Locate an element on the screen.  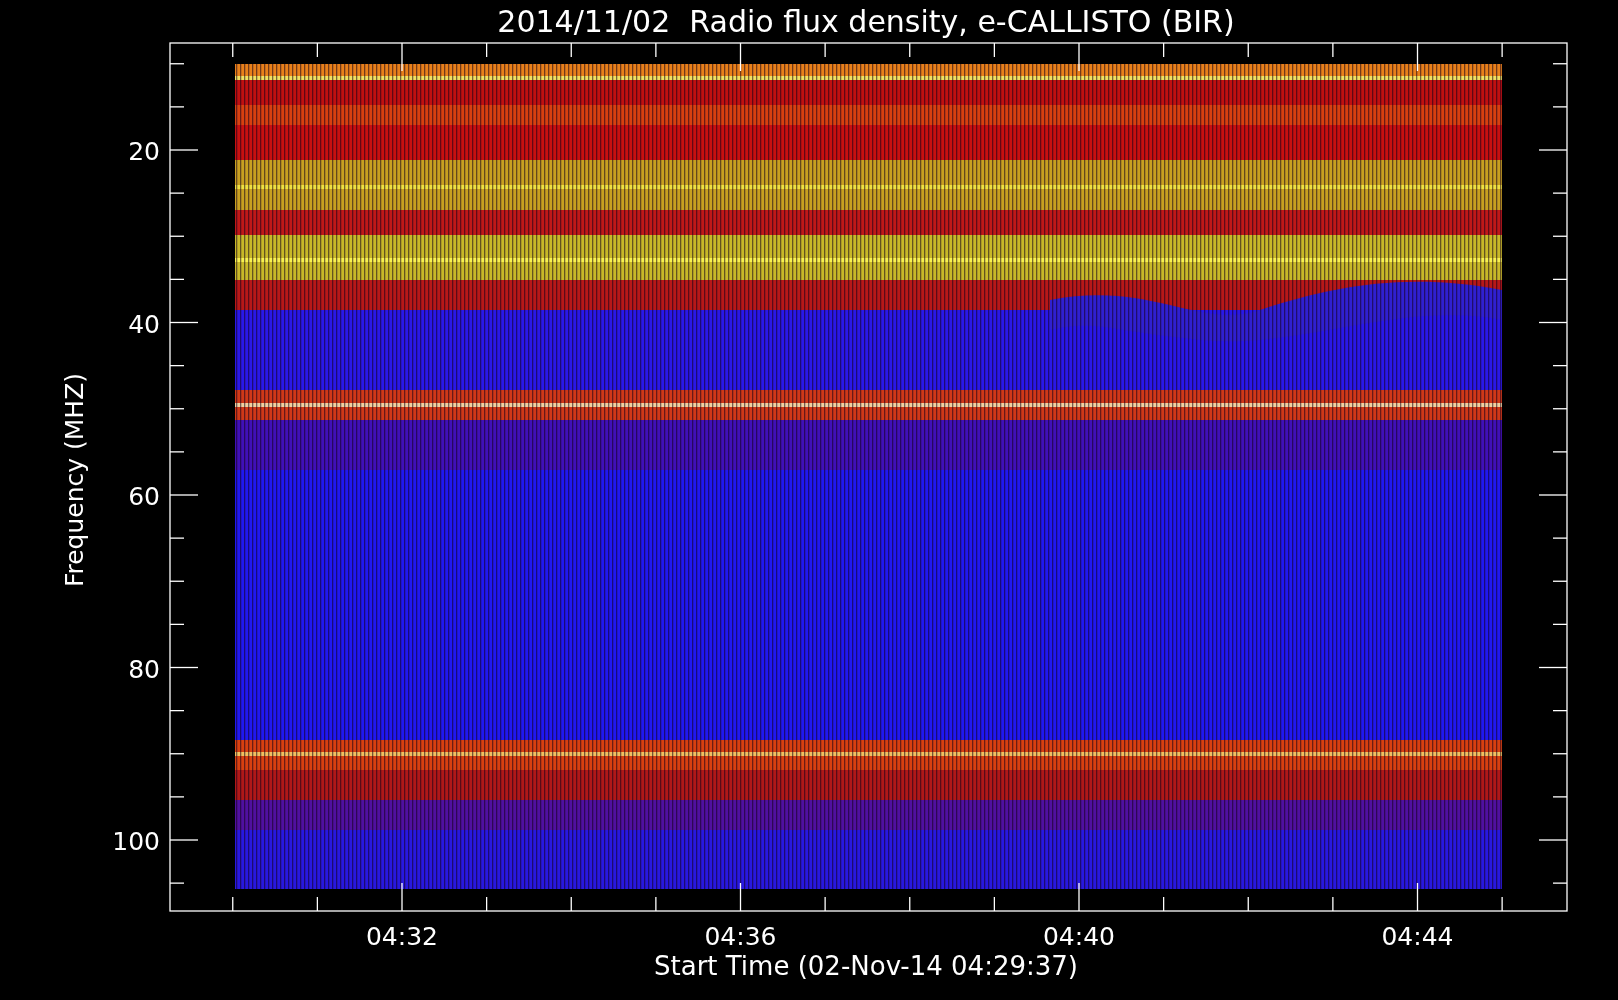
x-tick-label: 04:32 is located at coordinates (402, 936).